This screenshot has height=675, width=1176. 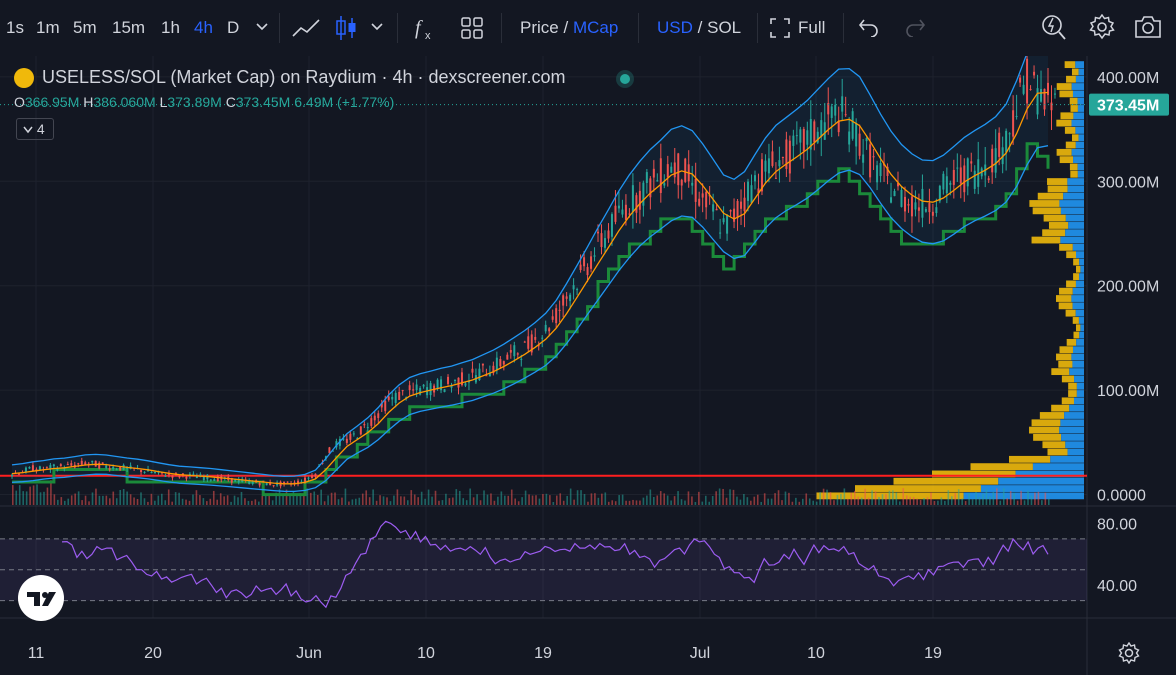 What do you see at coordinates (1148, 27) in the screenshot?
I see `camera-icon` at bounding box center [1148, 27].